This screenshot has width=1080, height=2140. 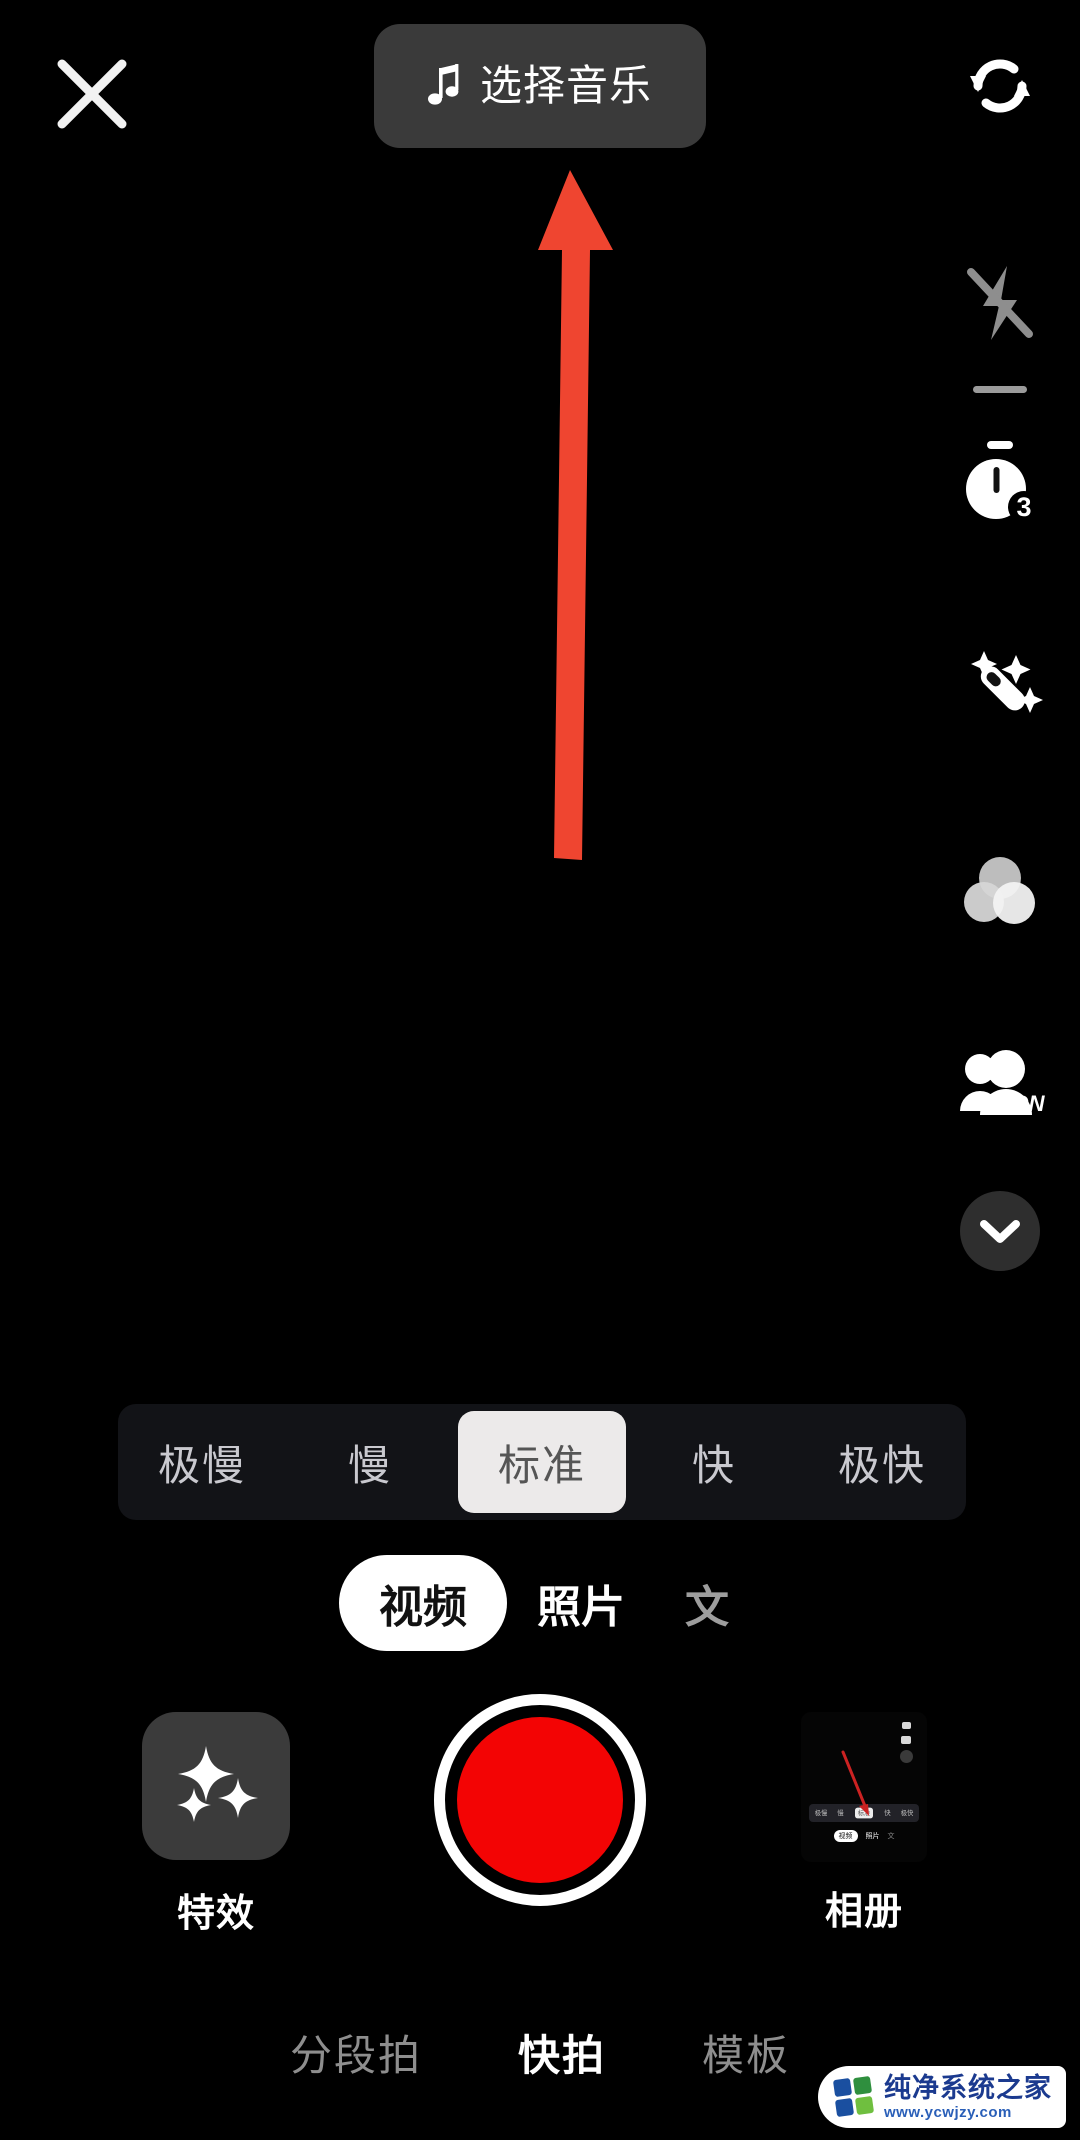 I want to click on collapse-rail-button, so click(x=1000, y=1231).